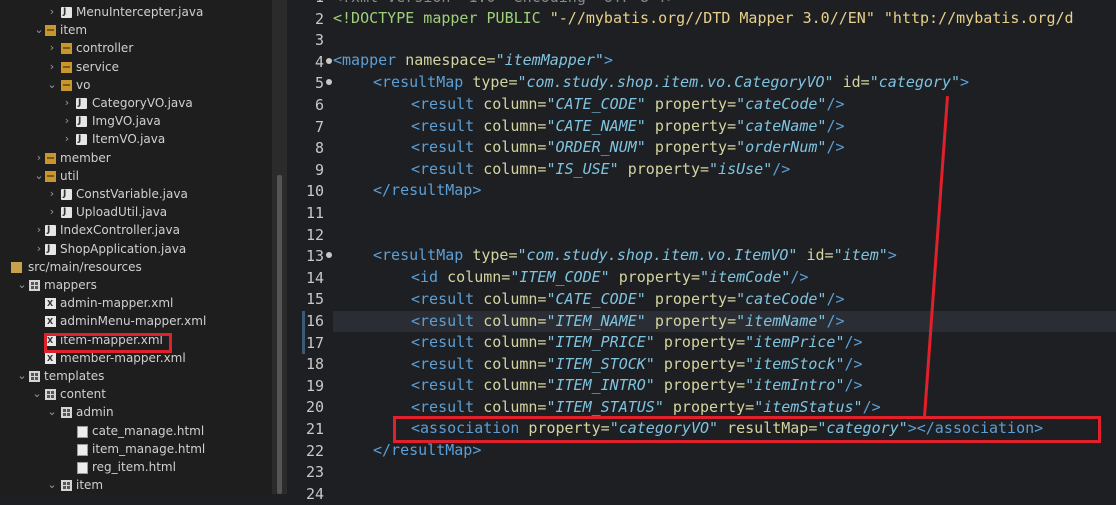 This screenshot has height=505, width=1116. Describe the element at coordinates (657, 255) in the screenshot. I see `type-value: "com.study.shop.item.vo.ItemVO"` at that location.